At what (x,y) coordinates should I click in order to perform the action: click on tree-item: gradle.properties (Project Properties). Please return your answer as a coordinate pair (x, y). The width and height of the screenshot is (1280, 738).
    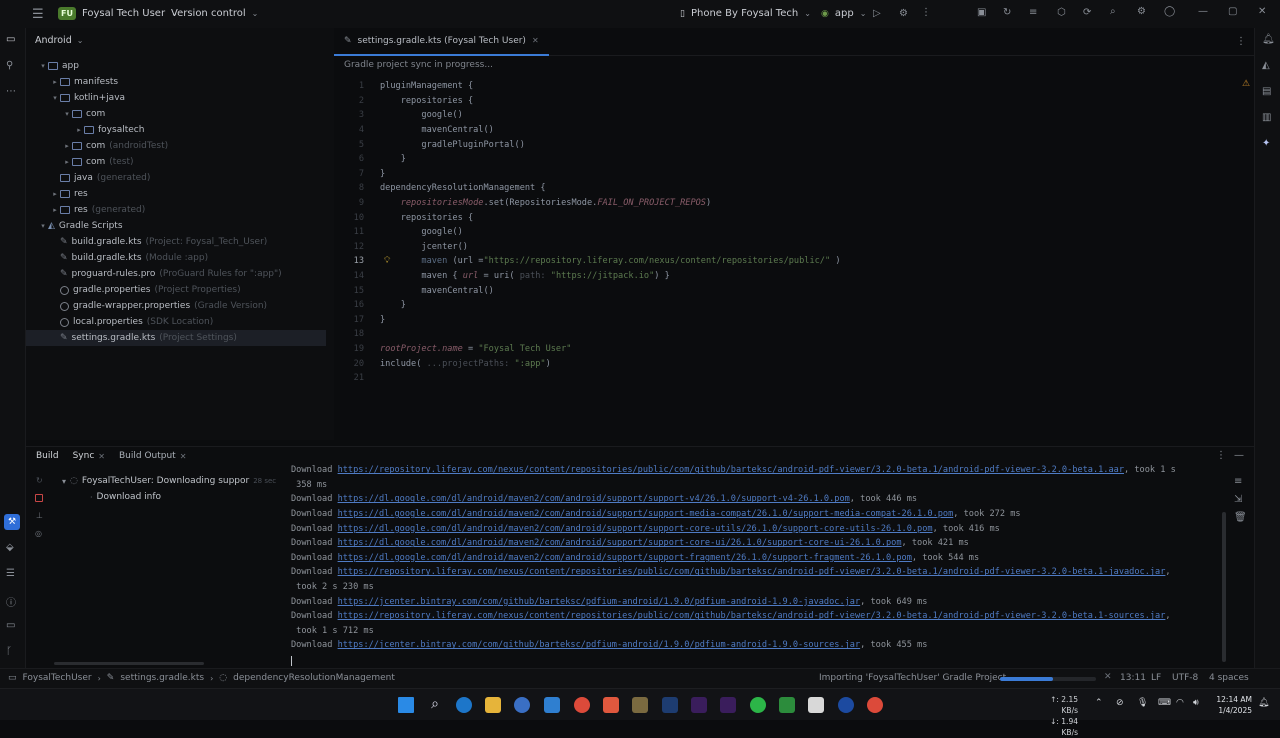
    Looking at the image, I should click on (176, 290).